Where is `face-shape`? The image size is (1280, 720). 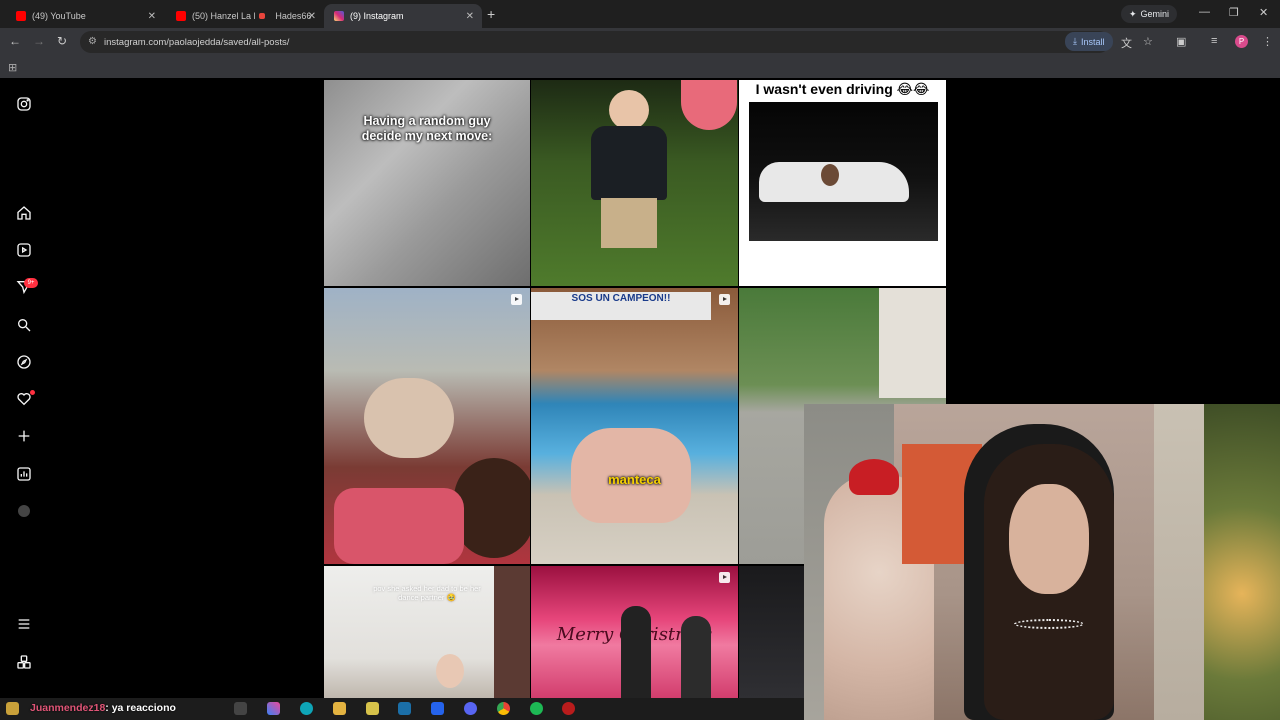
face-shape is located at coordinates (1049, 539).